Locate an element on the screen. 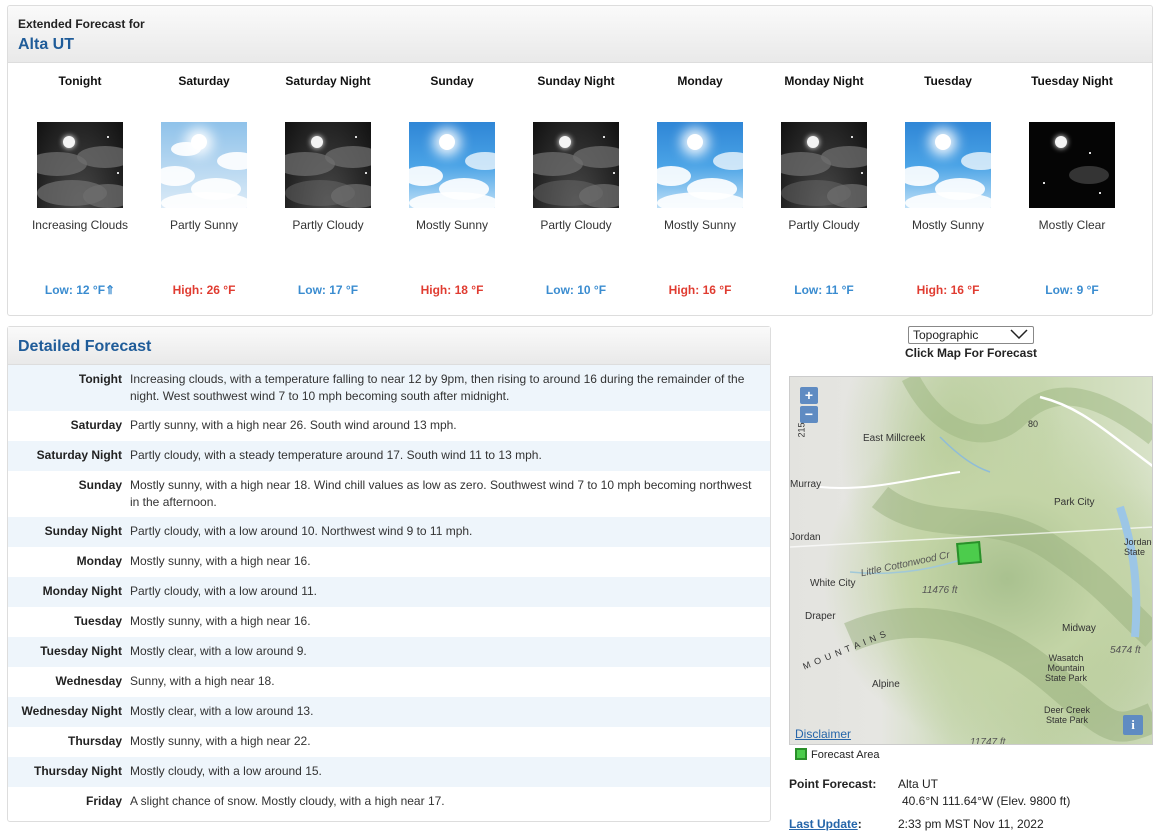 The height and width of the screenshot is (831, 1158). detailed-forecast-header: Detailed Forecast is located at coordinates (389, 346).